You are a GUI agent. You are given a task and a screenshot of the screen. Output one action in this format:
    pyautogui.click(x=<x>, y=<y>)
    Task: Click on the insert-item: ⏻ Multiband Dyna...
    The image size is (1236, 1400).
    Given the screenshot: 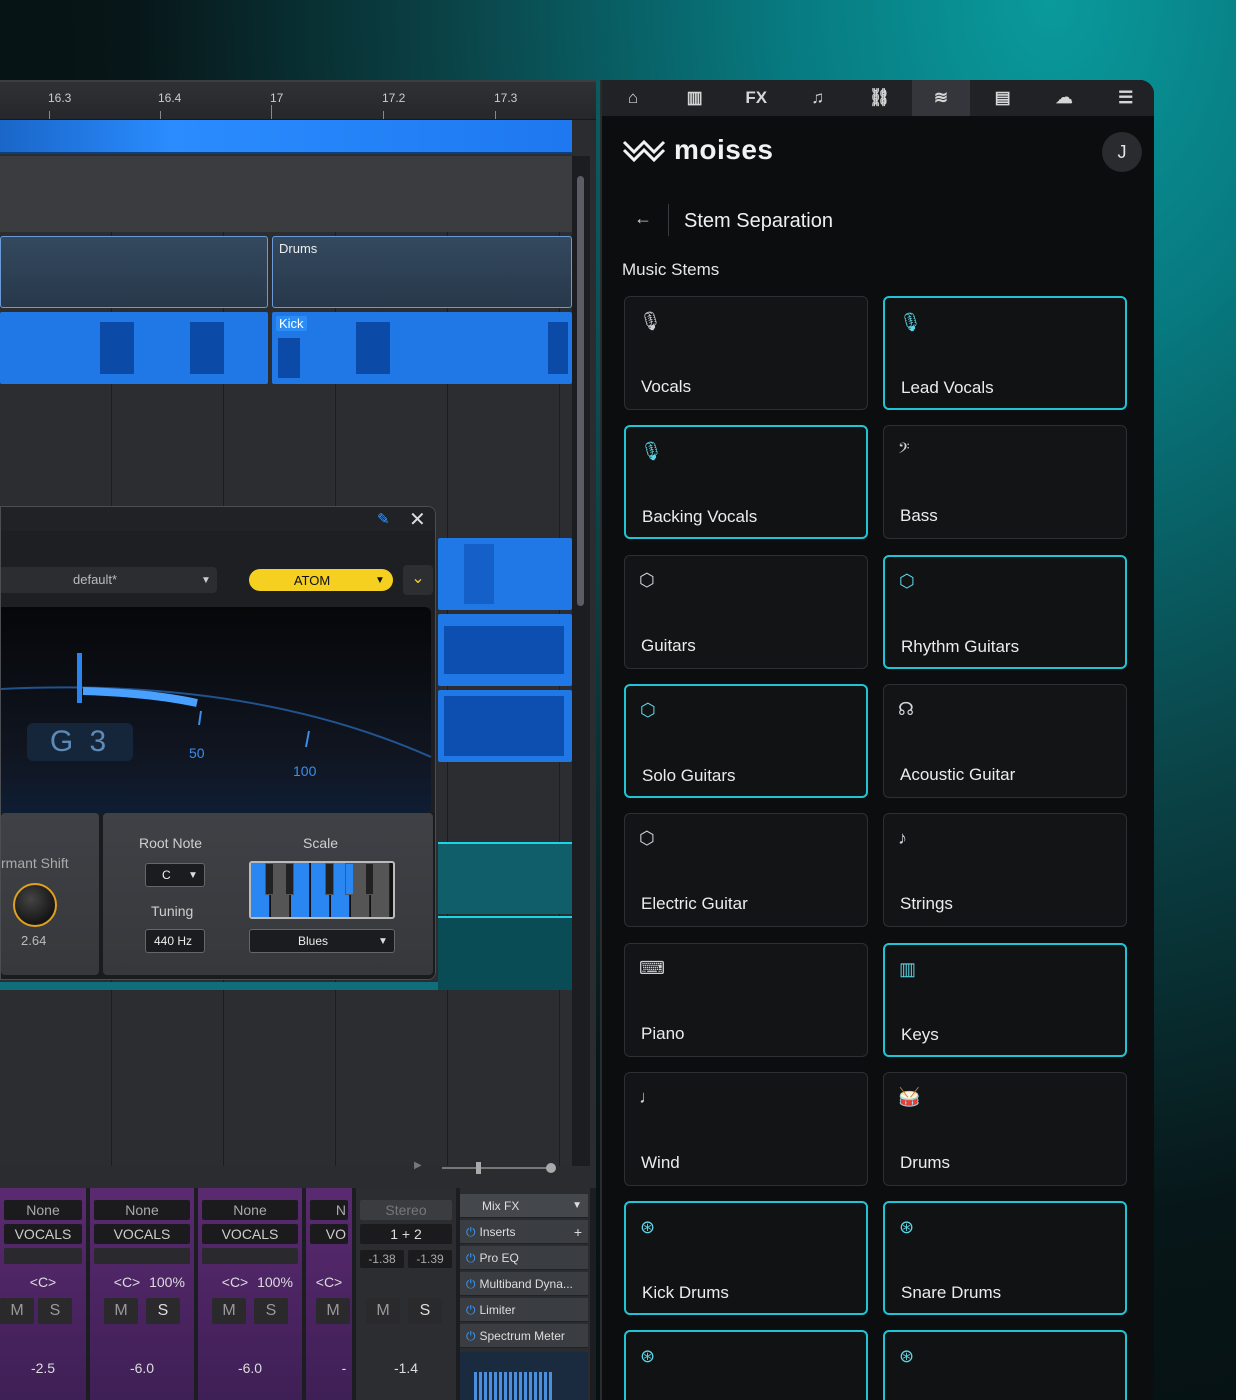 What is the action you would take?
    pyautogui.click(x=524, y=1284)
    